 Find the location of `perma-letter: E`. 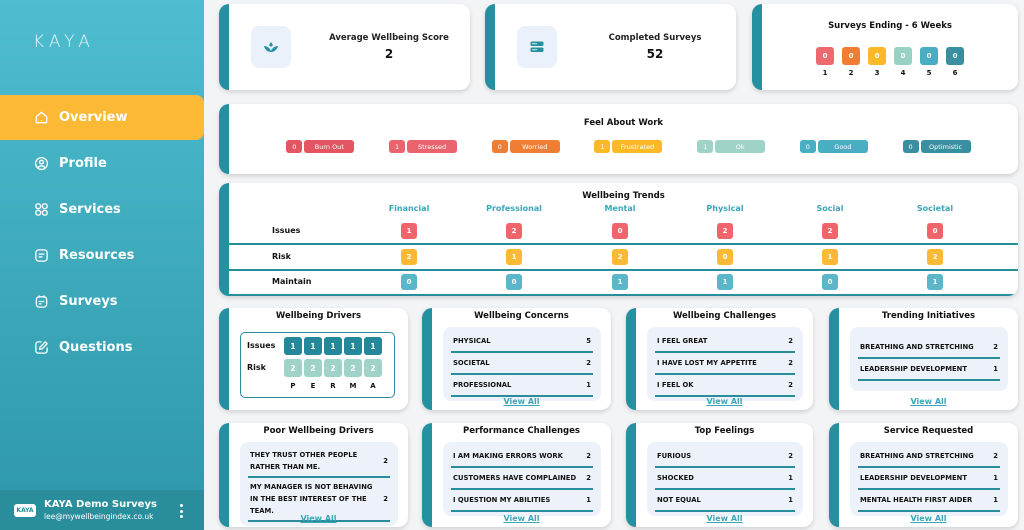

perma-letter: E is located at coordinates (313, 386).